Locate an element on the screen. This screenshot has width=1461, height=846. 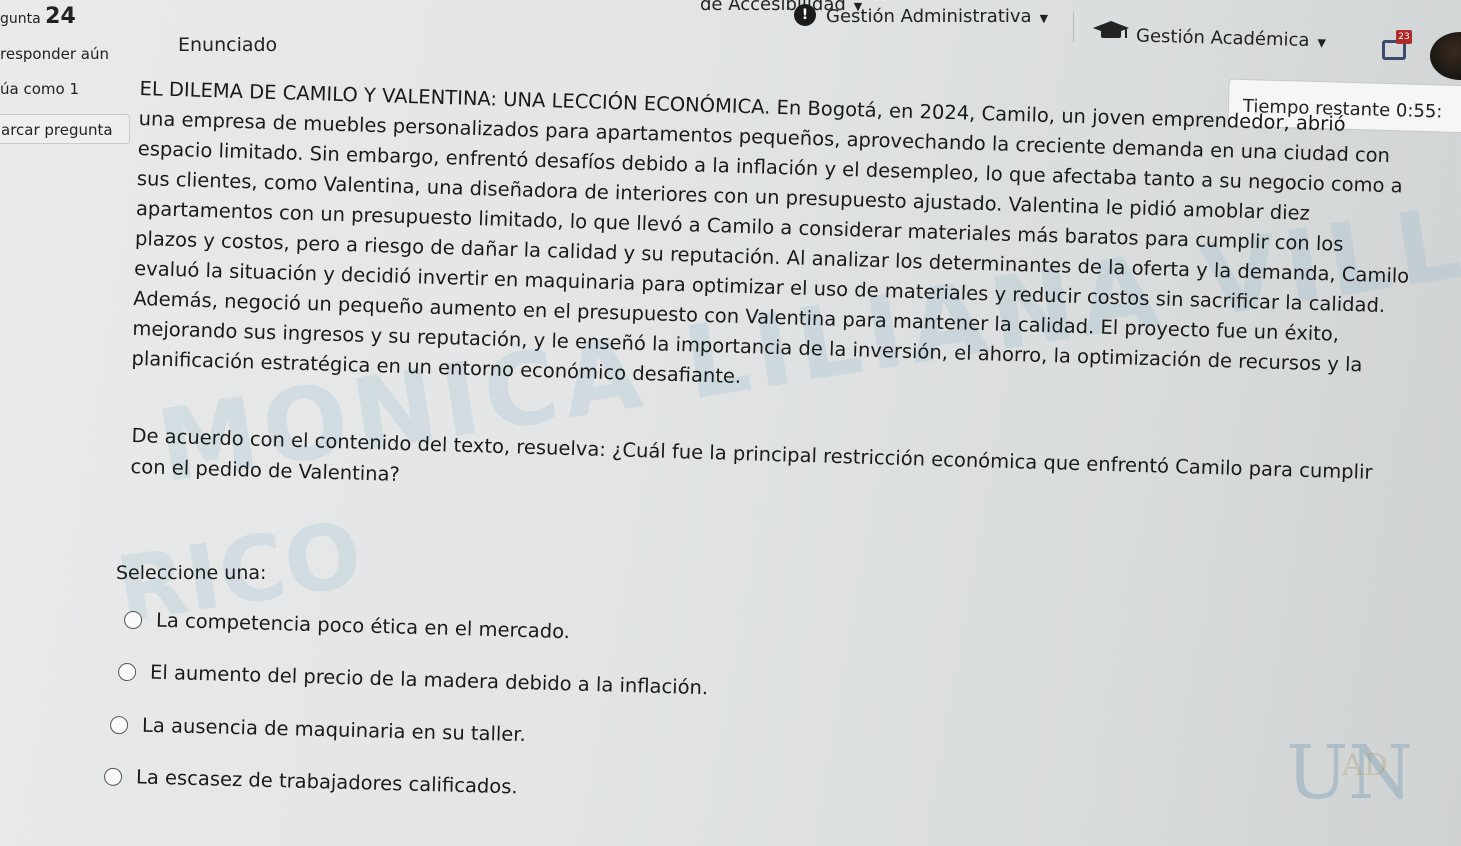
alert-icon: ! is located at coordinates (805, 15).